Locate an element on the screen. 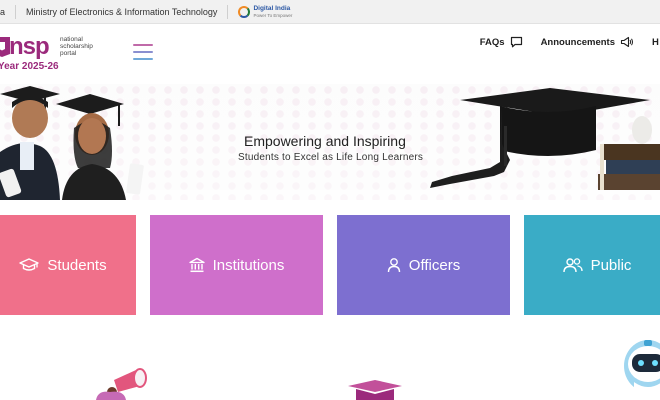  announcements-label: Announcements is located at coordinates (577, 42).